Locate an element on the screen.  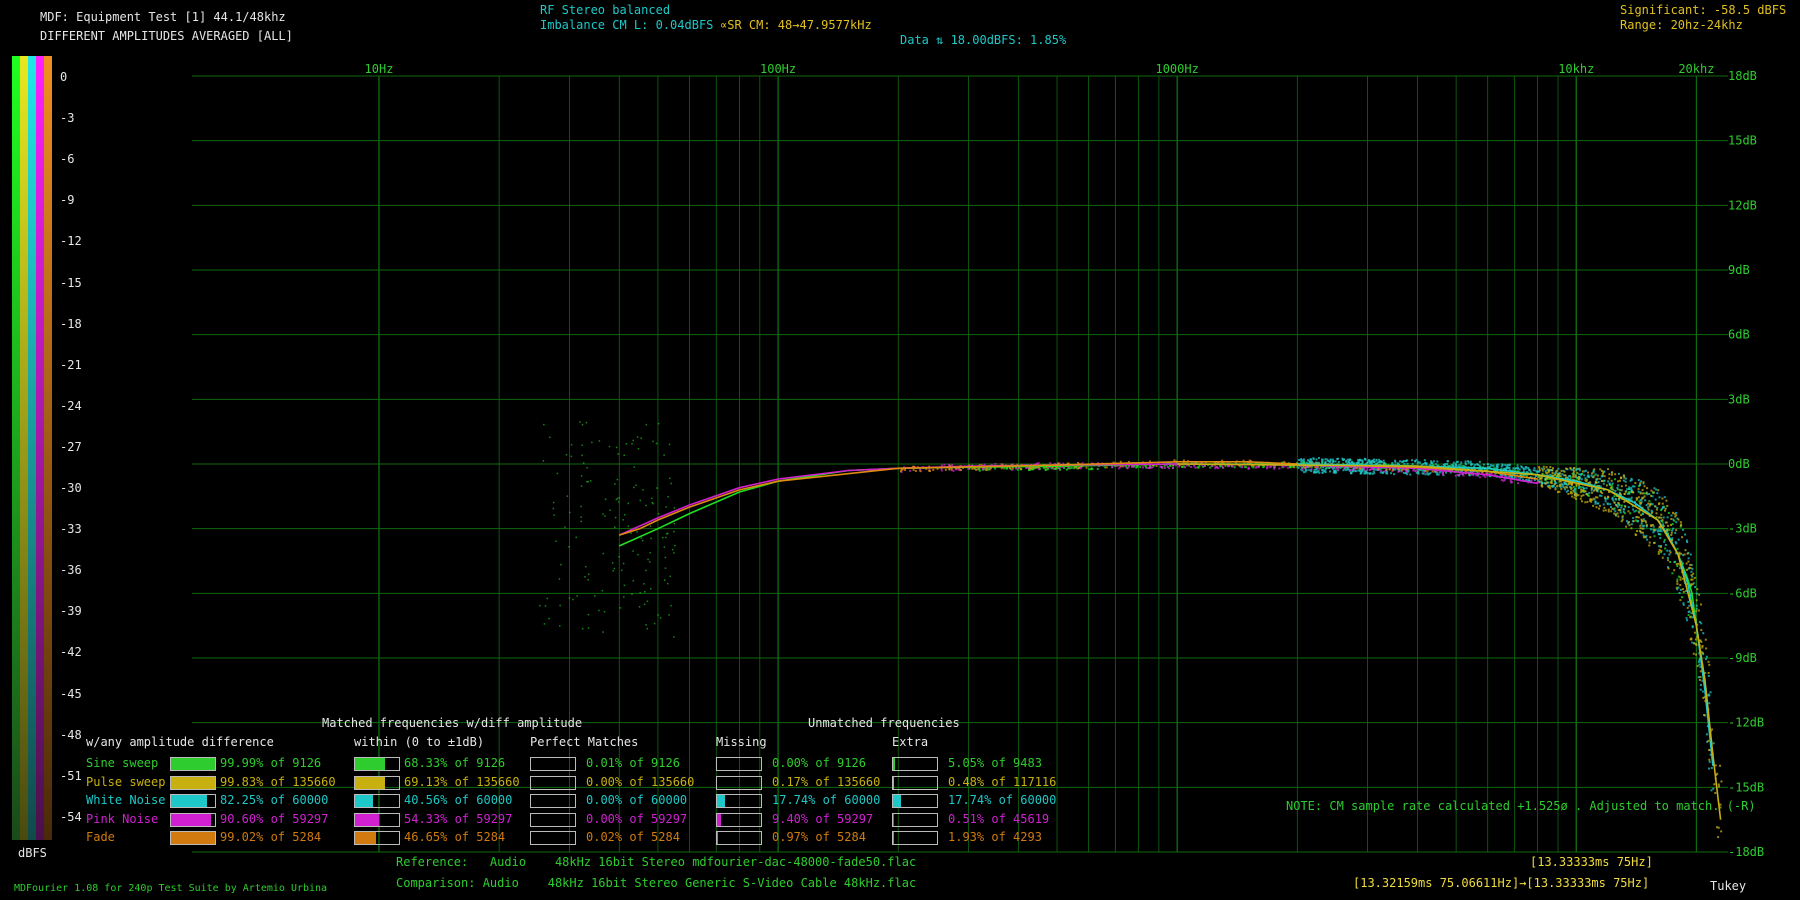
x-tick-label: 20khz is located at coordinates (1696, 69).